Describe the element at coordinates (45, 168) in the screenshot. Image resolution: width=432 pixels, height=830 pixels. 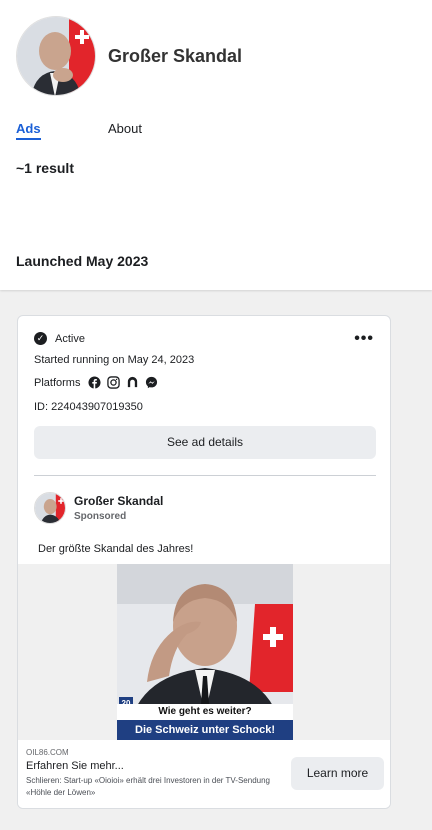
I see `result-count: ~1 result` at that location.